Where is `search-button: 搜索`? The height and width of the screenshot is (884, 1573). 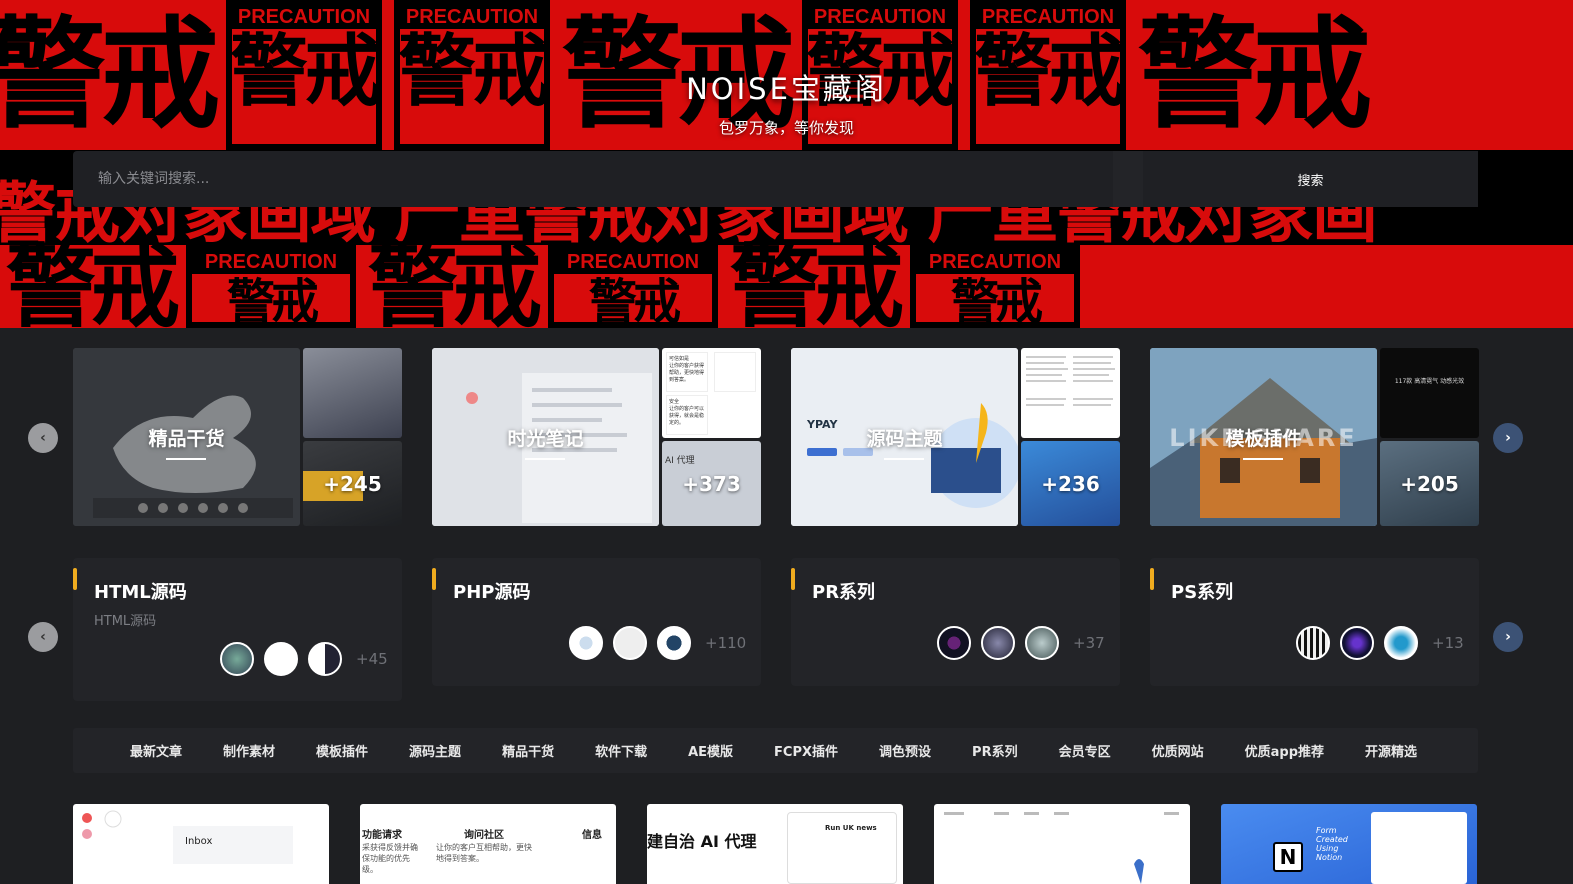 search-button: 搜索 is located at coordinates (1310, 179).